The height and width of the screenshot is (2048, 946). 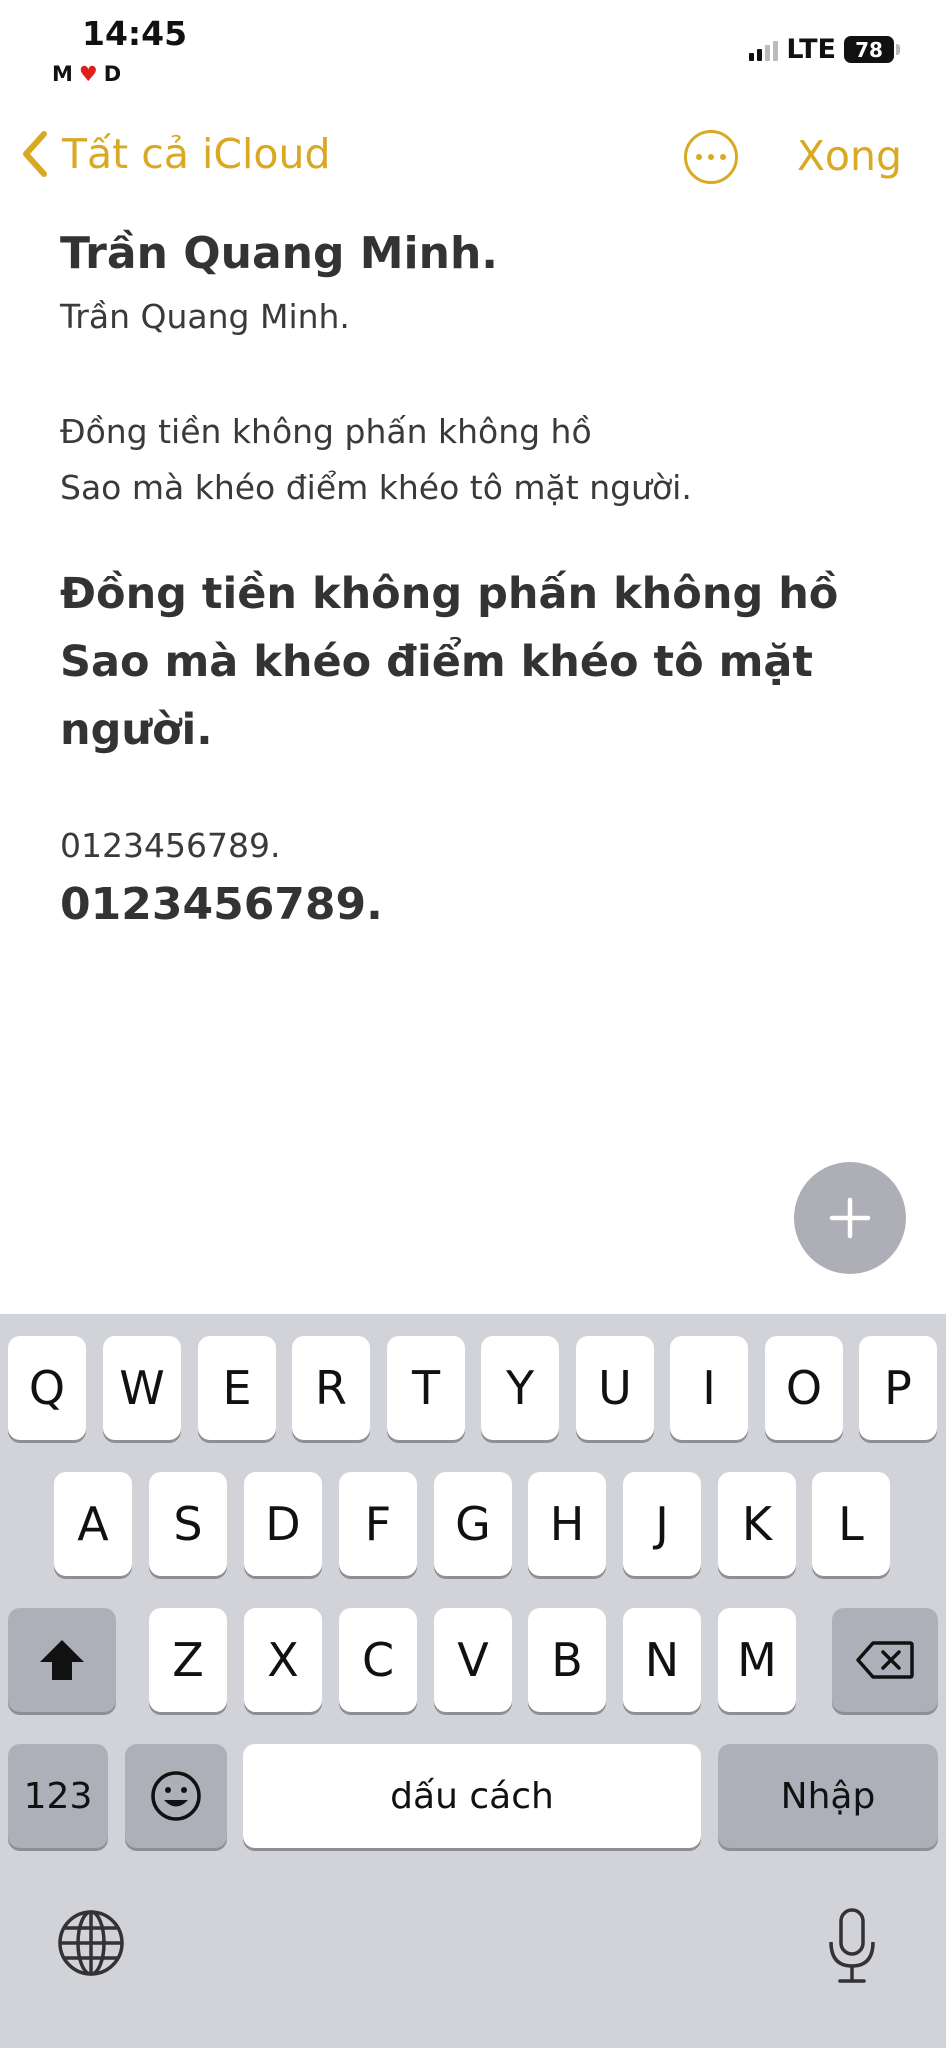 I want to click on key-z: Z, so click(x=188, y=1660).